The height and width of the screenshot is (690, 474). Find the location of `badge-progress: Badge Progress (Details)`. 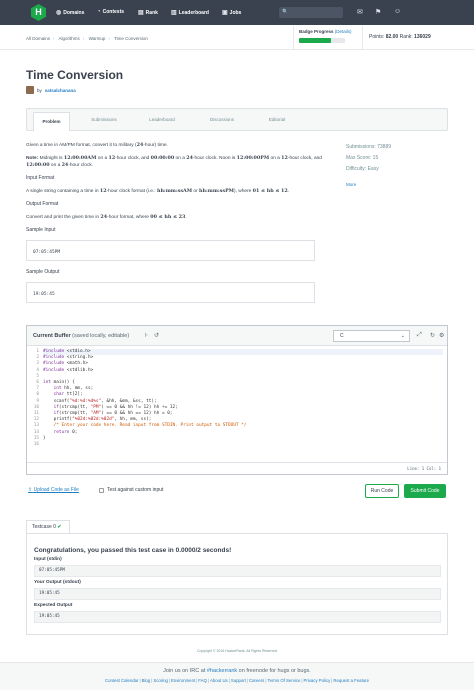

badge-progress: Badge Progress (Details) is located at coordinates (328, 37).